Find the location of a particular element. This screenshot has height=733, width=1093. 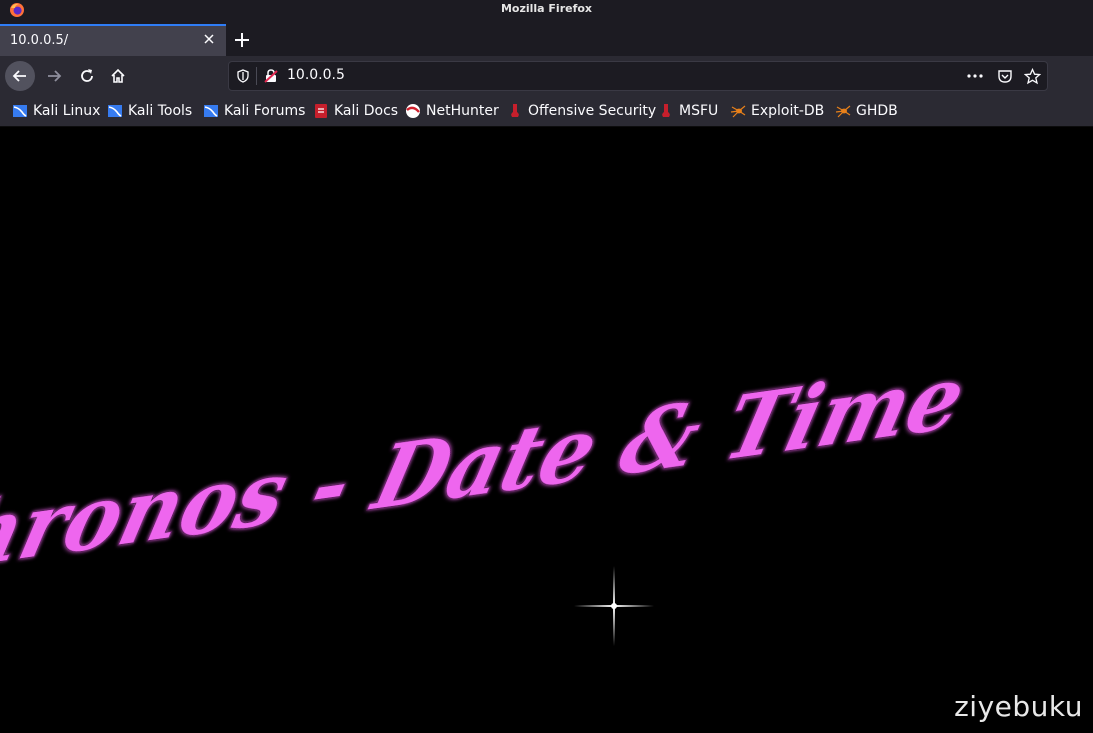

kali-docs-icon is located at coordinates (321, 111).